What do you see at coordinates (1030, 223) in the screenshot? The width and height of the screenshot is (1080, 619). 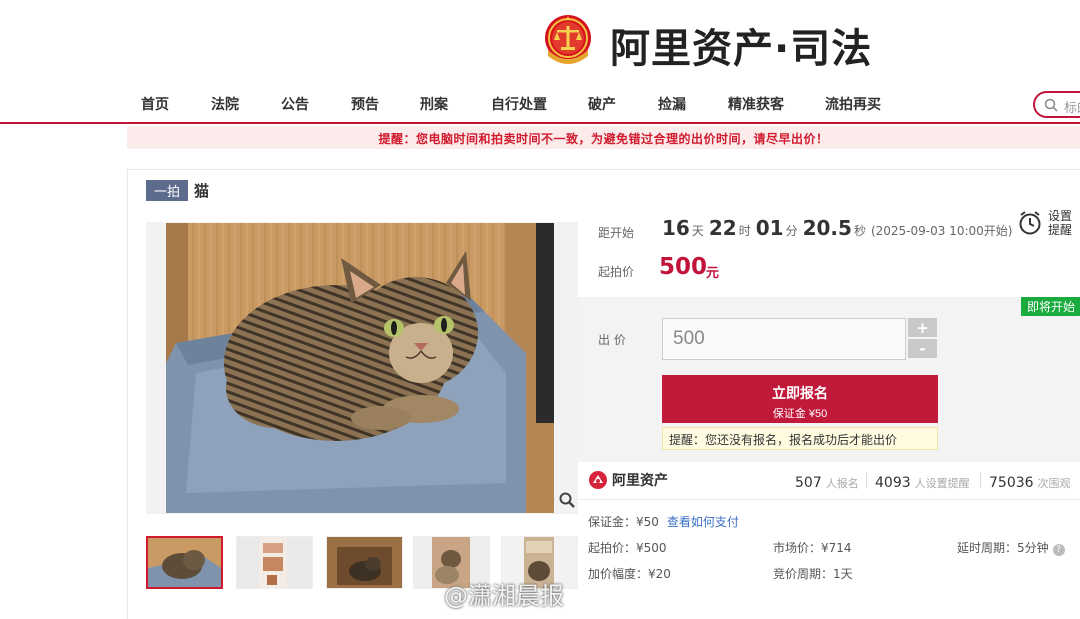 I see `alarm-clock-icon` at bounding box center [1030, 223].